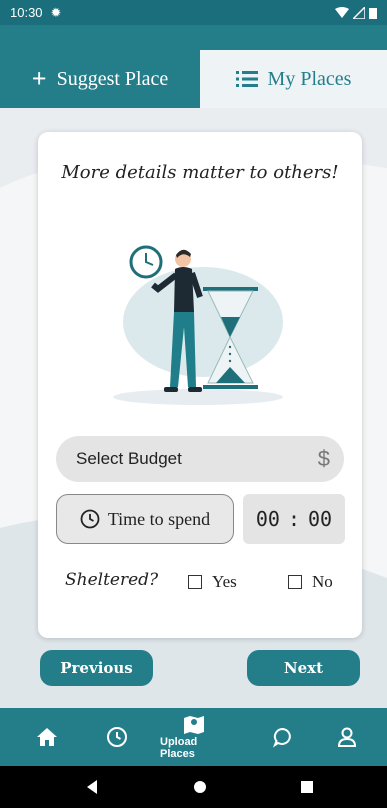 The image size is (387, 808). Describe the element at coordinates (342, 12) in the screenshot. I see `wifi-icon` at that location.